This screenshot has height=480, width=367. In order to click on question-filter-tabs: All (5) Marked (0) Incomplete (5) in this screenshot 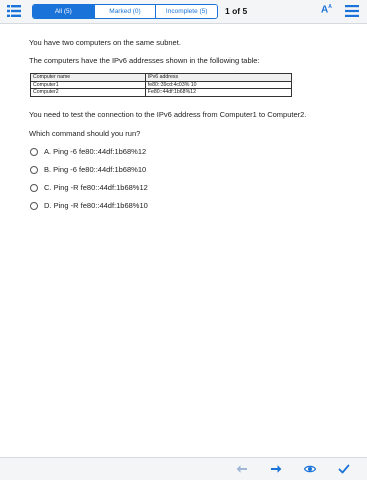, I will do `click(125, 11)`.